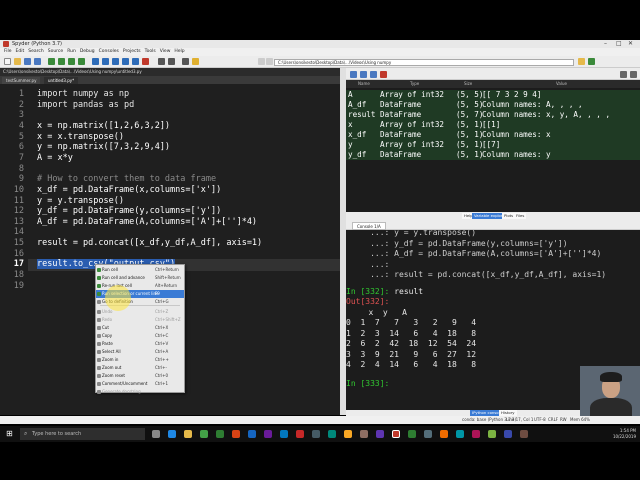 The image size is (640, 480). I want to click on run-icon, so click(51, 61).